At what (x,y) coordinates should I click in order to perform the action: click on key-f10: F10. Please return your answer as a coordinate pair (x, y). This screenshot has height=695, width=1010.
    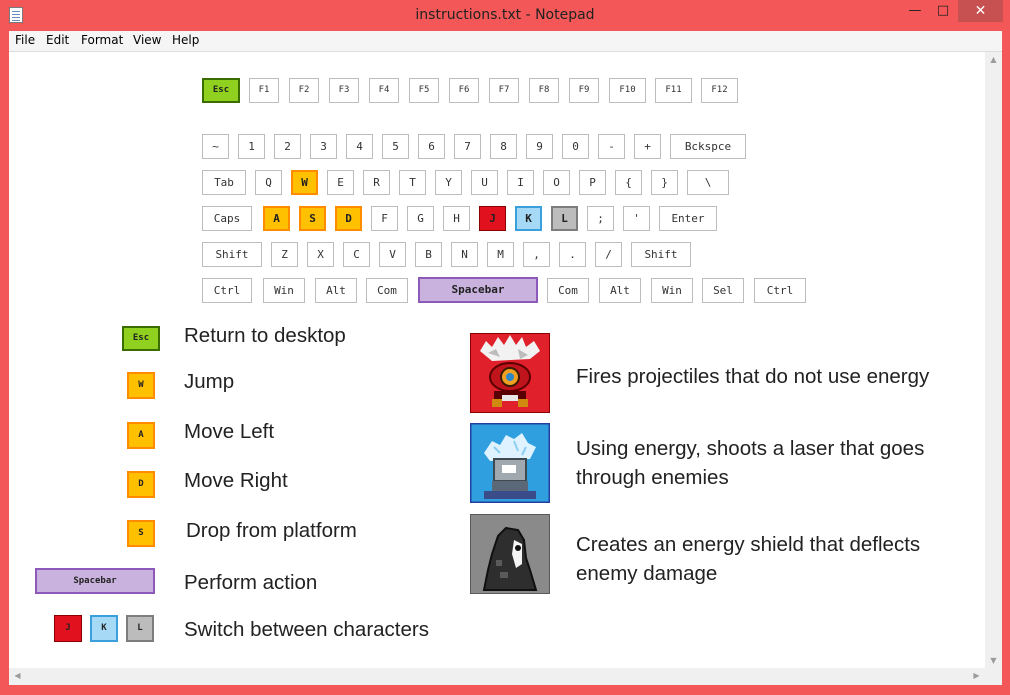
    Looking at the image, I should click on (627, 90).